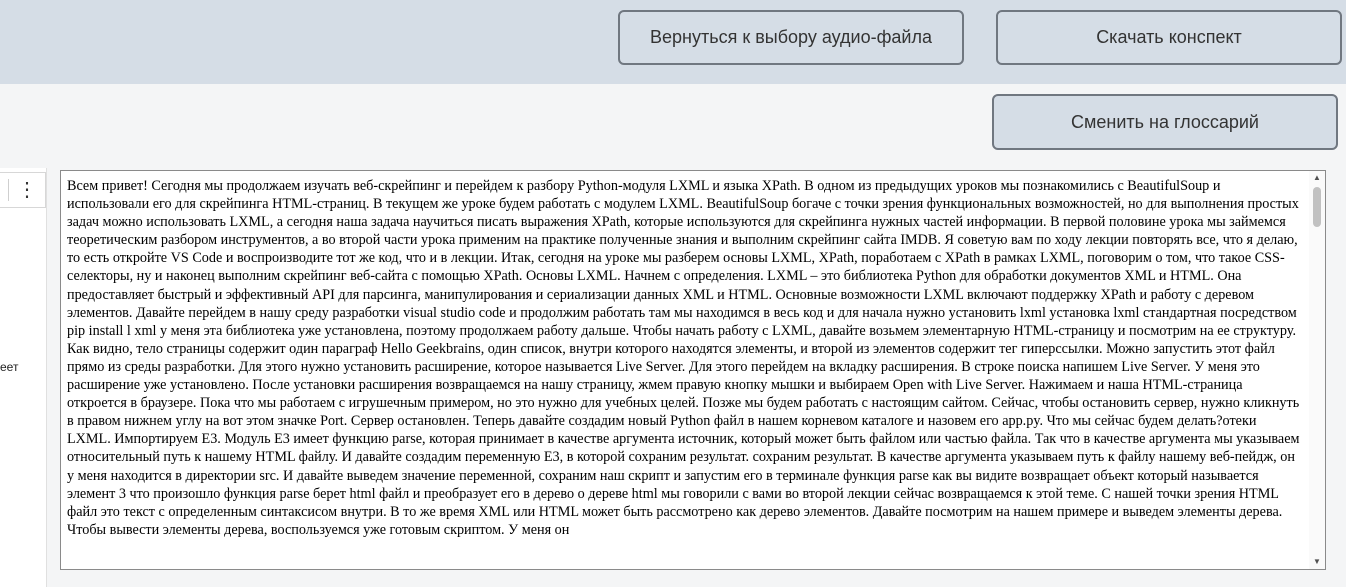  Describe the element at coordinates (1317, 370) in the screenshot. I see `vertical-scrollbar: ▲ ▼` at that location.